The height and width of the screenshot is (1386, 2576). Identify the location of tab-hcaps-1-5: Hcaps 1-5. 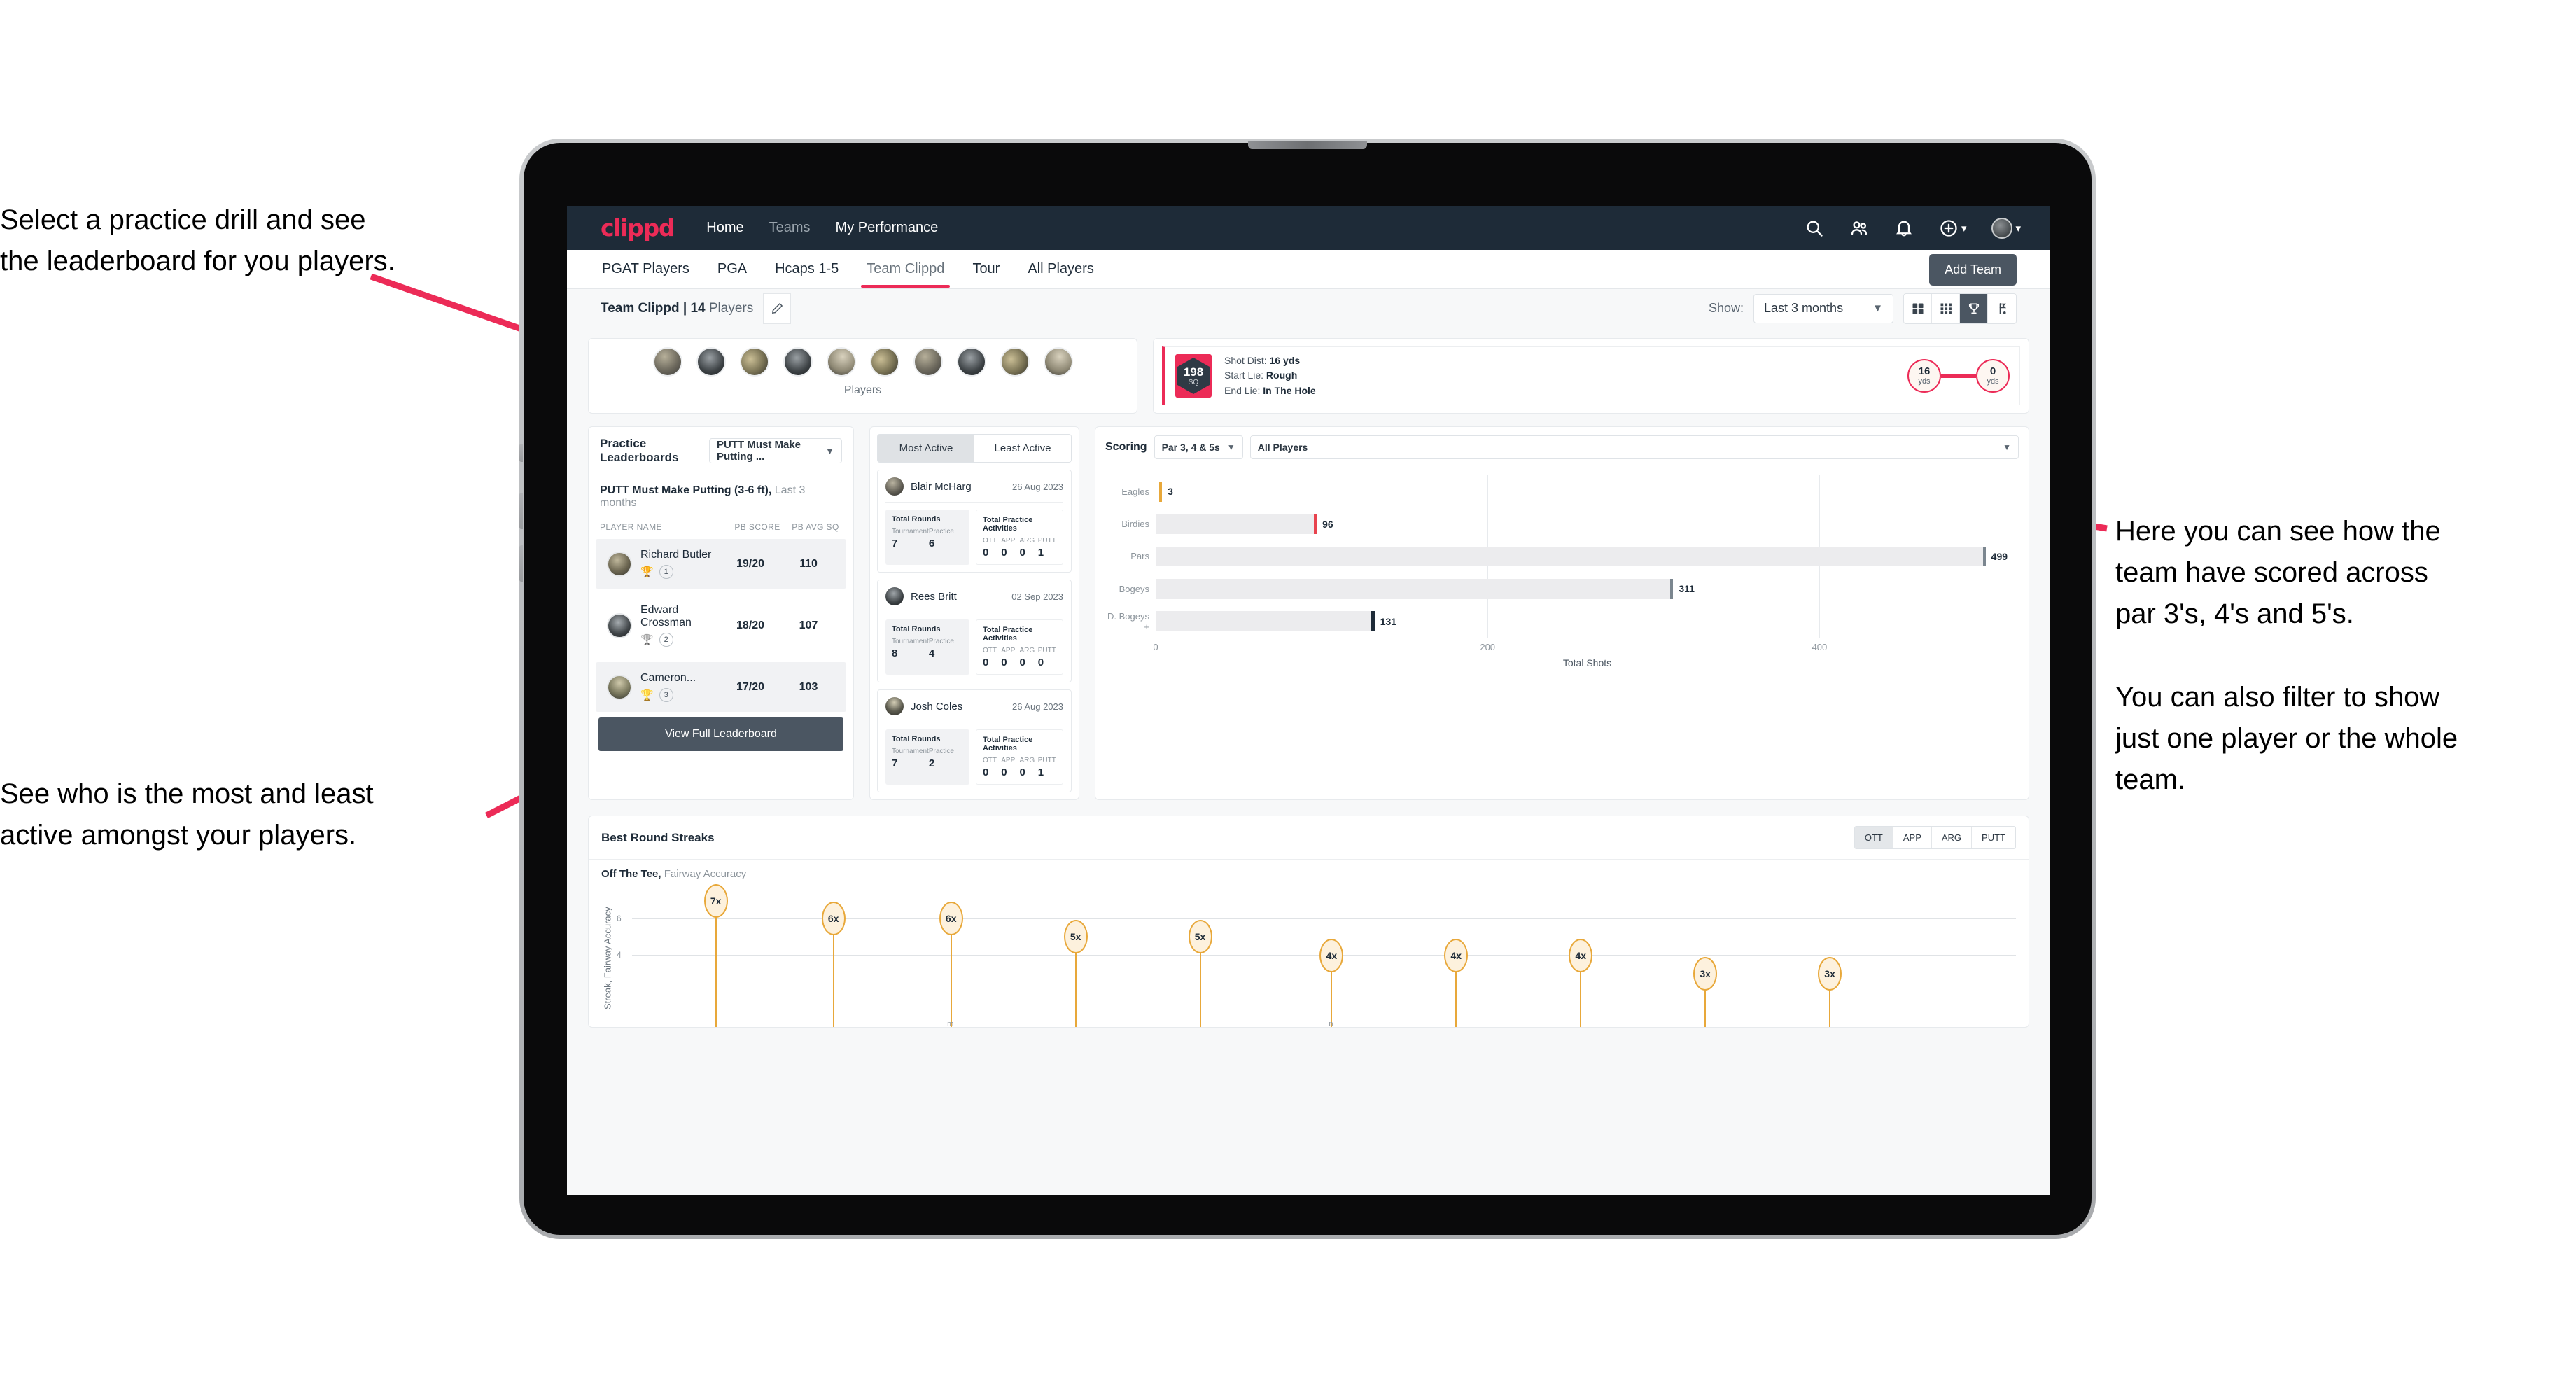
(807, 269).